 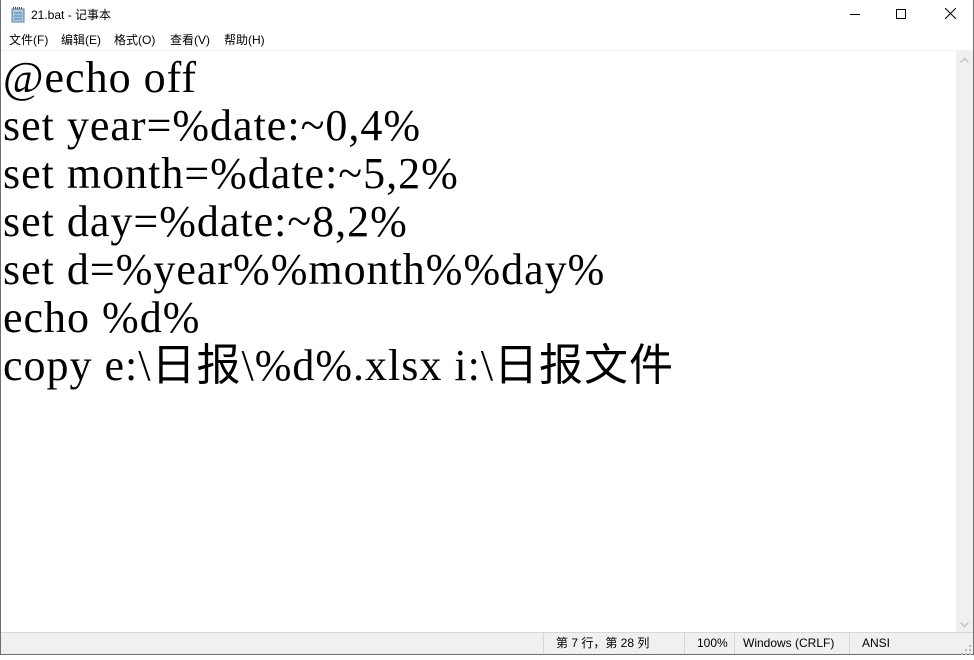 What do you see at coordinates (487, 643) in the screenshot?
I see `status-bar: 第 7 行，第 28 列 100% Windows (CRLF) ANSI` at bounding box center [487, 643].